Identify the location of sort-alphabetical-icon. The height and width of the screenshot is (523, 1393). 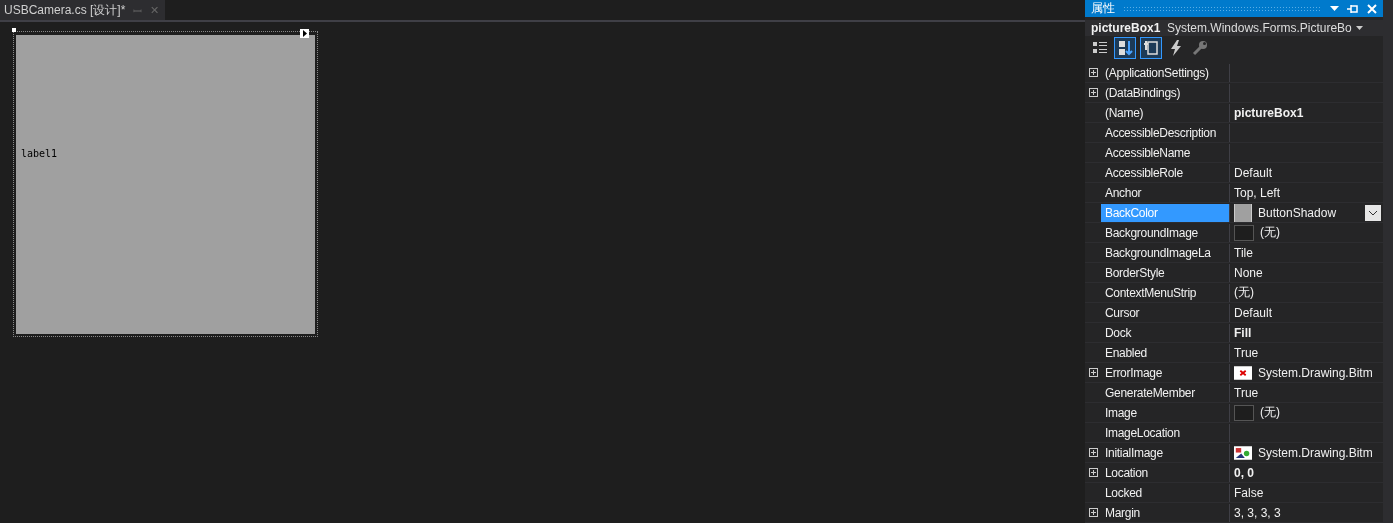
(1125, 48).